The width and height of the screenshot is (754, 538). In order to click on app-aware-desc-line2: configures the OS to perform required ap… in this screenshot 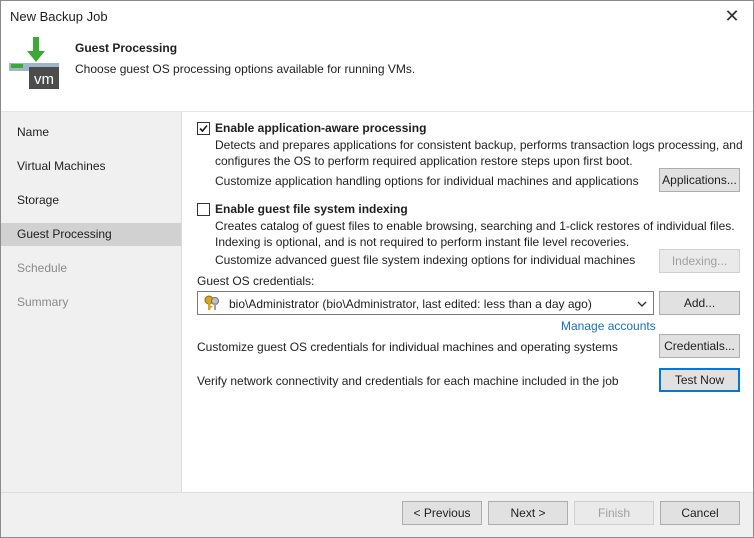, I will do `click(424, 161)`.